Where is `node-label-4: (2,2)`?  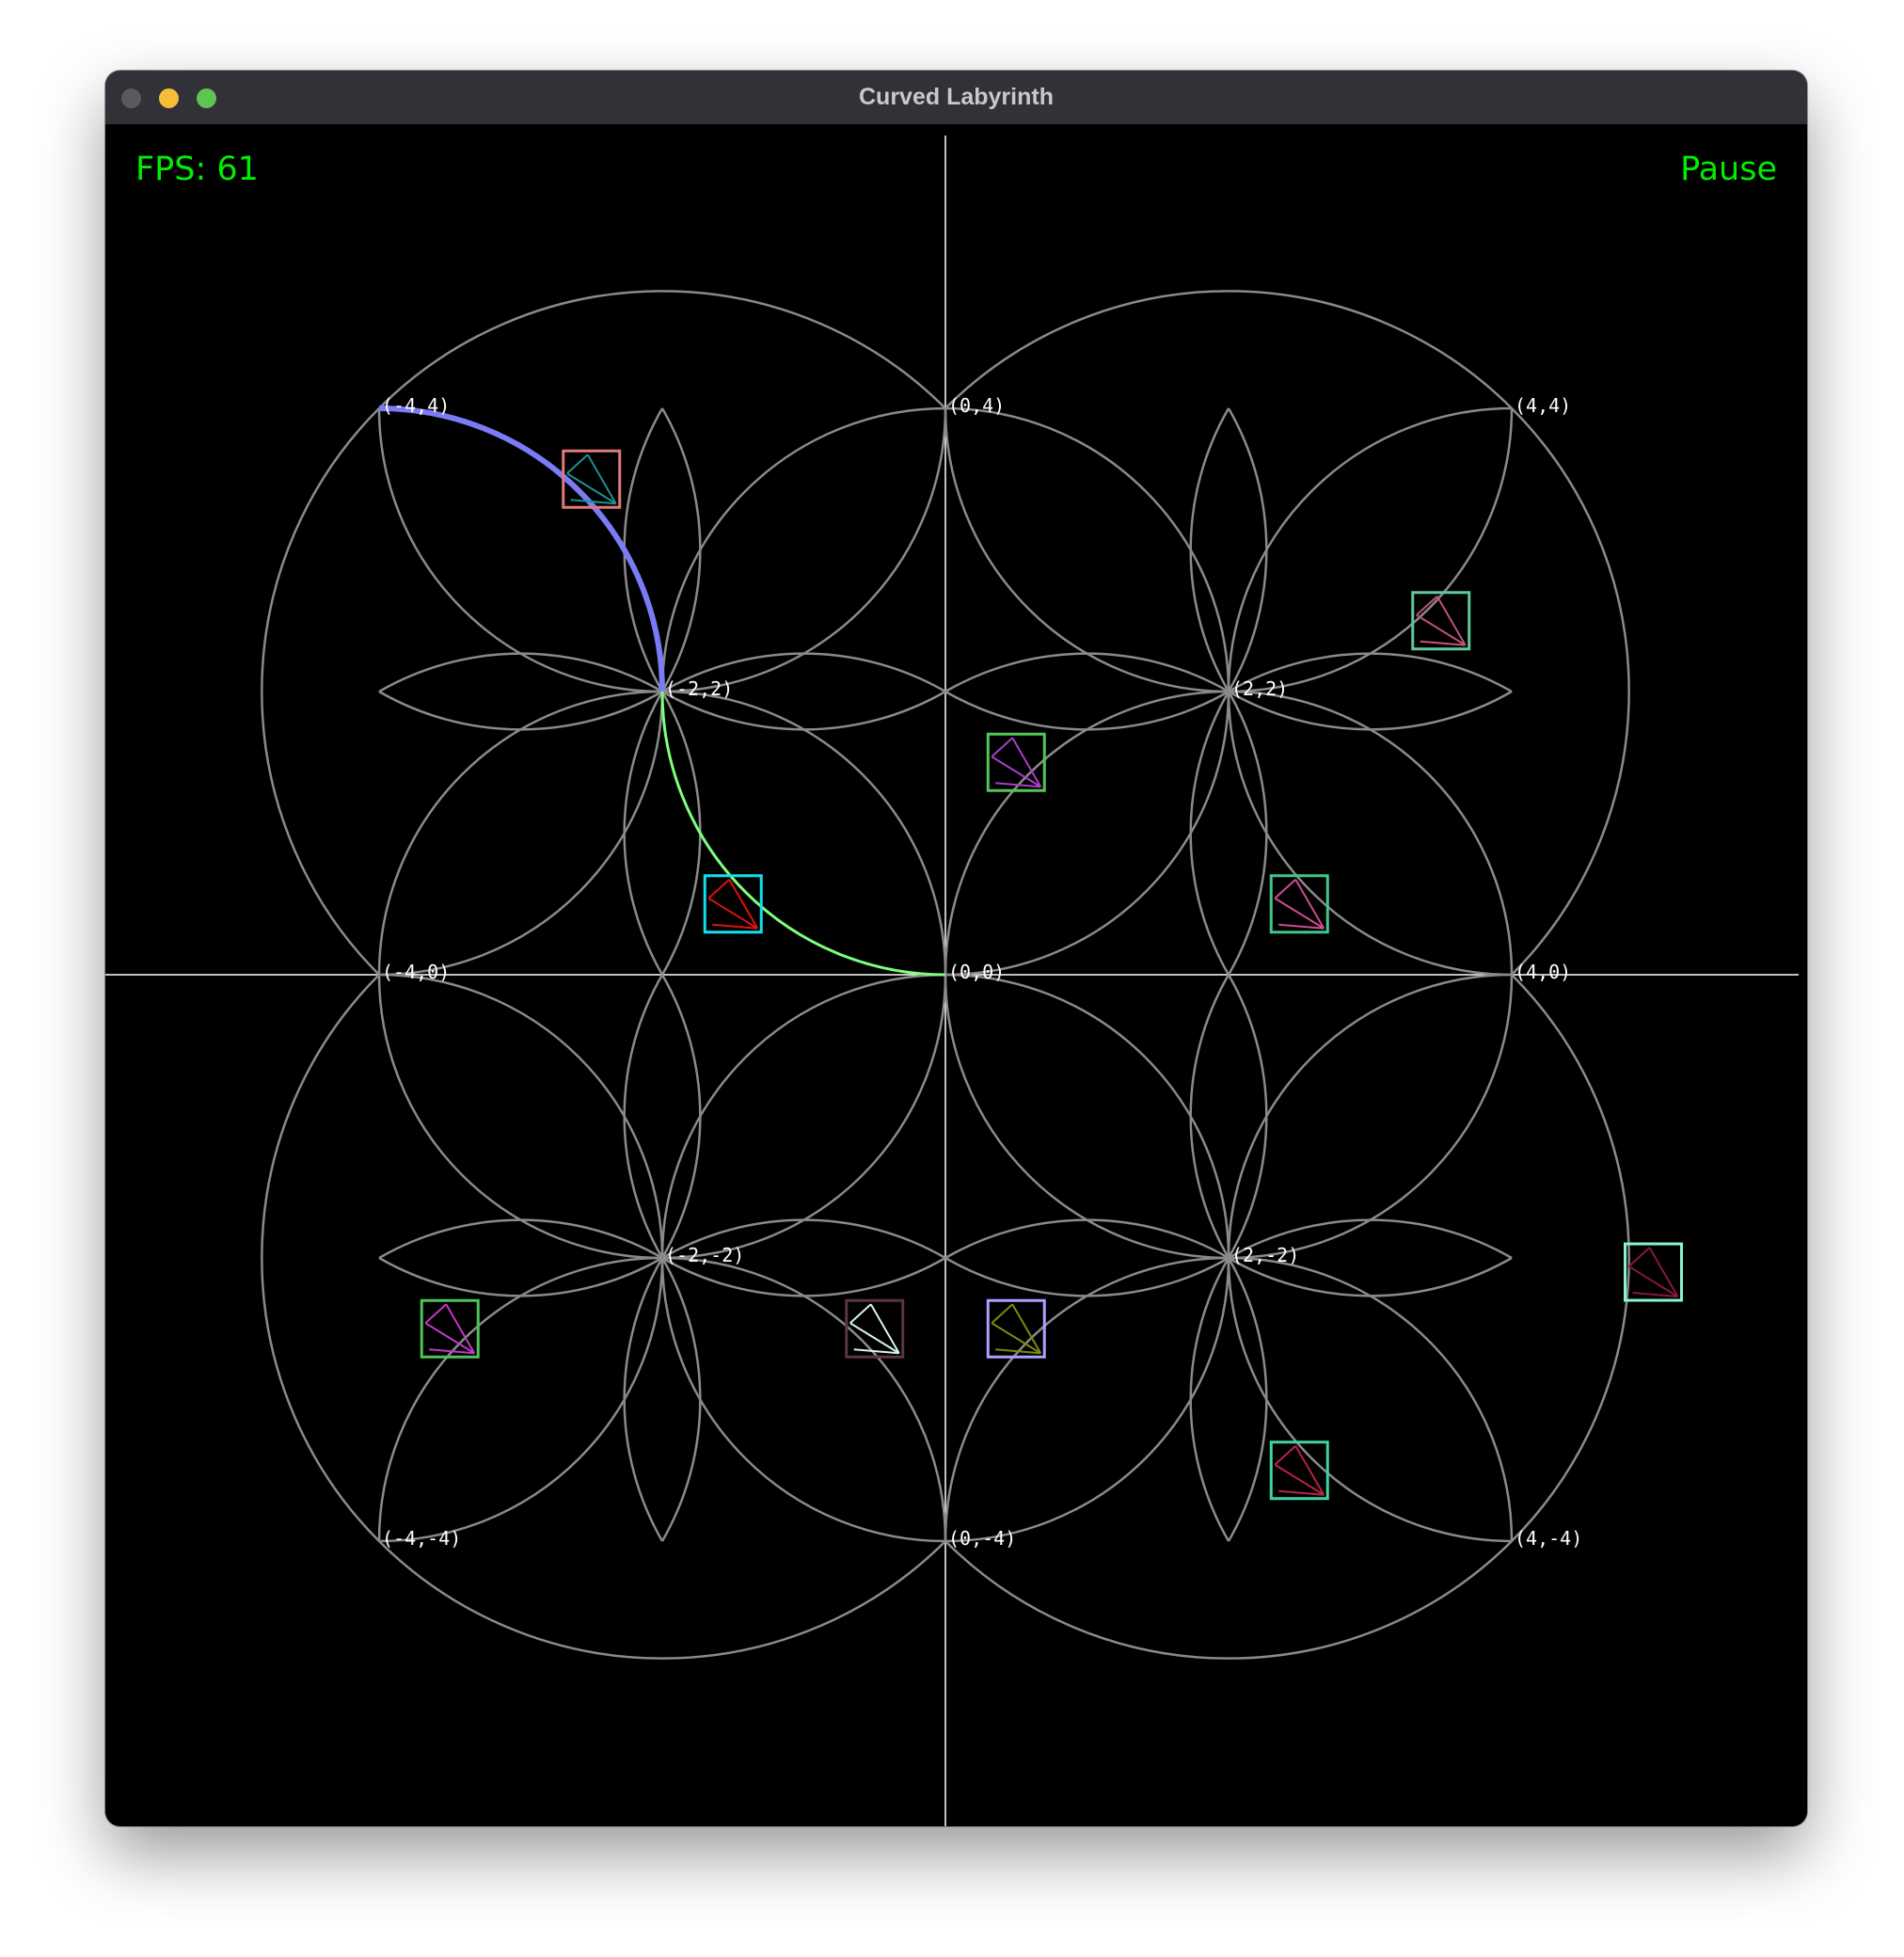 node-label-4: (2,2) is located at coordinates (1259, 688).